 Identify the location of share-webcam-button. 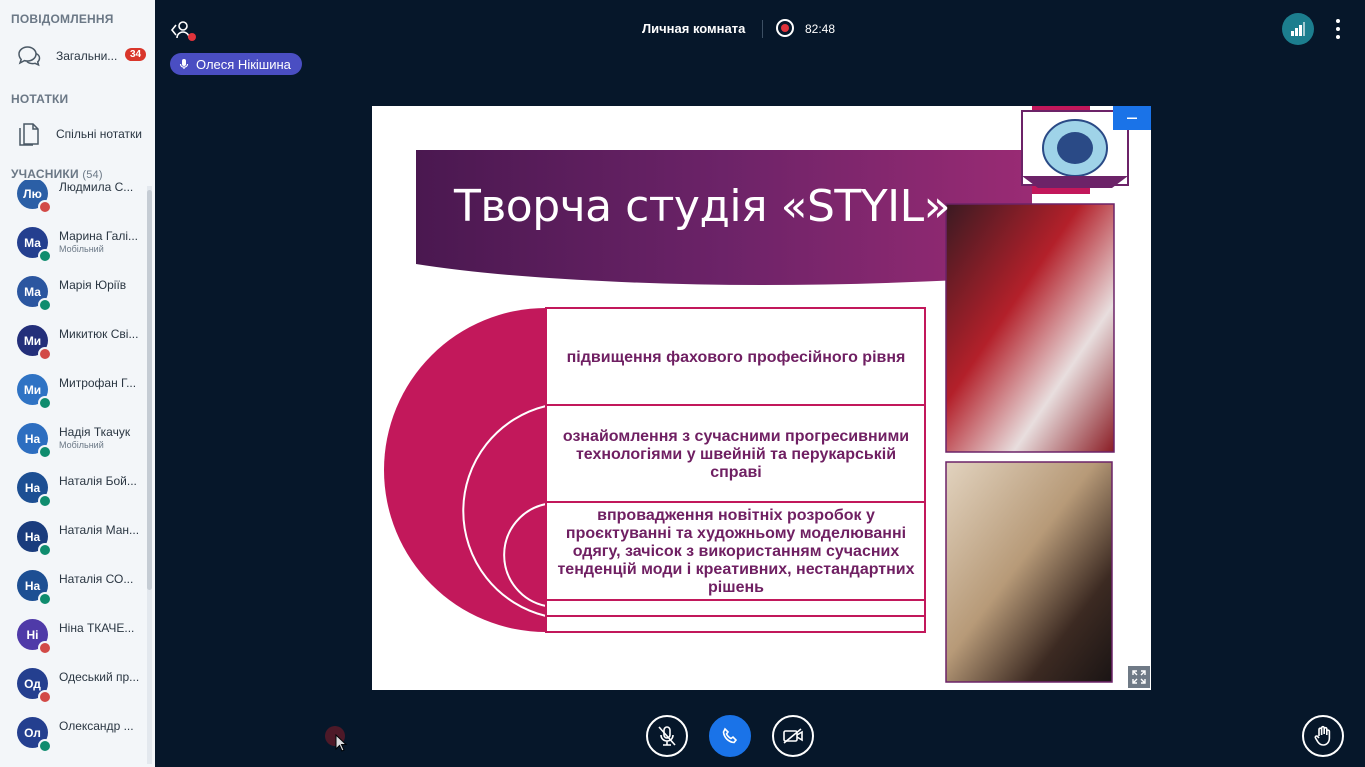
(793, 736).